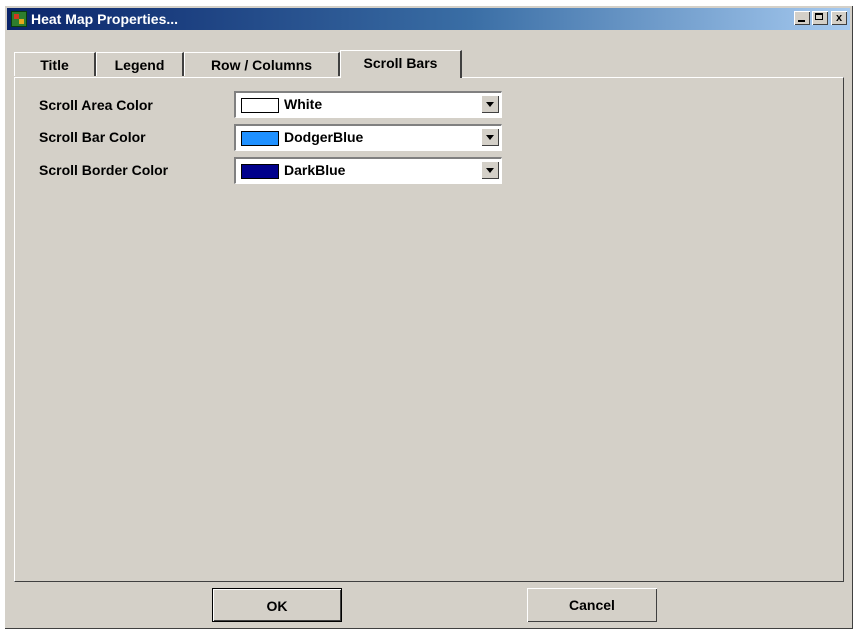  What do you see at coordinates (277, 605) in the screenshot?
I see `ok-button: OK` at bounding box center [277, 605].